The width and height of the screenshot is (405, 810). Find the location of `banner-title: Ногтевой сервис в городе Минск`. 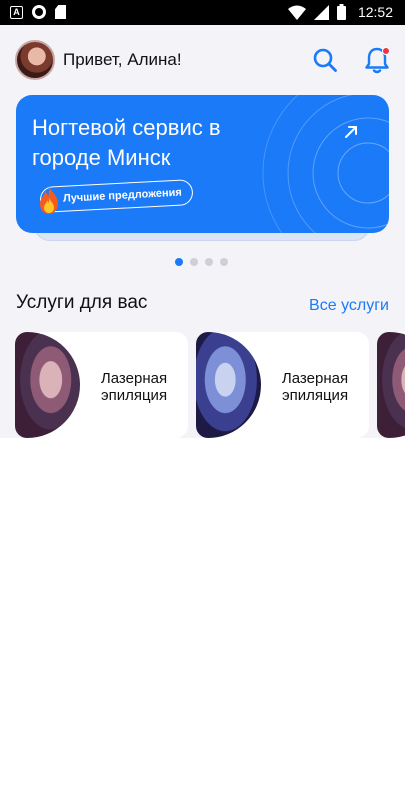

banner-title: Ногтевой сервис в городе Минск is located at coordinates (126, 142).